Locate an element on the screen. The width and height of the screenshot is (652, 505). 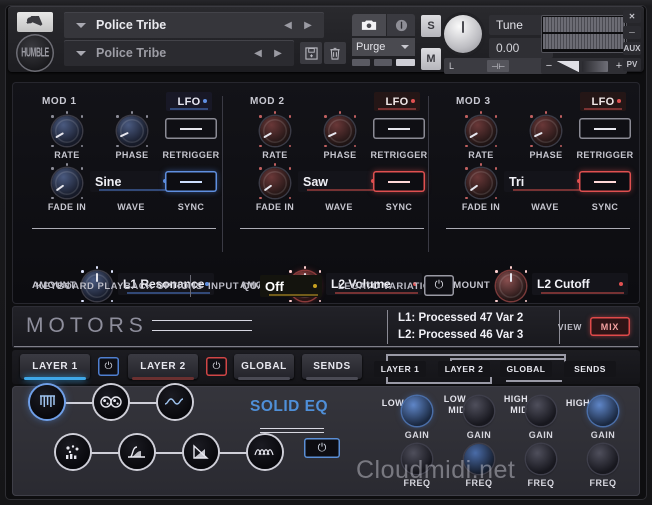
mod-3-sync-label: SYNC is located at coordinates (605, 207).